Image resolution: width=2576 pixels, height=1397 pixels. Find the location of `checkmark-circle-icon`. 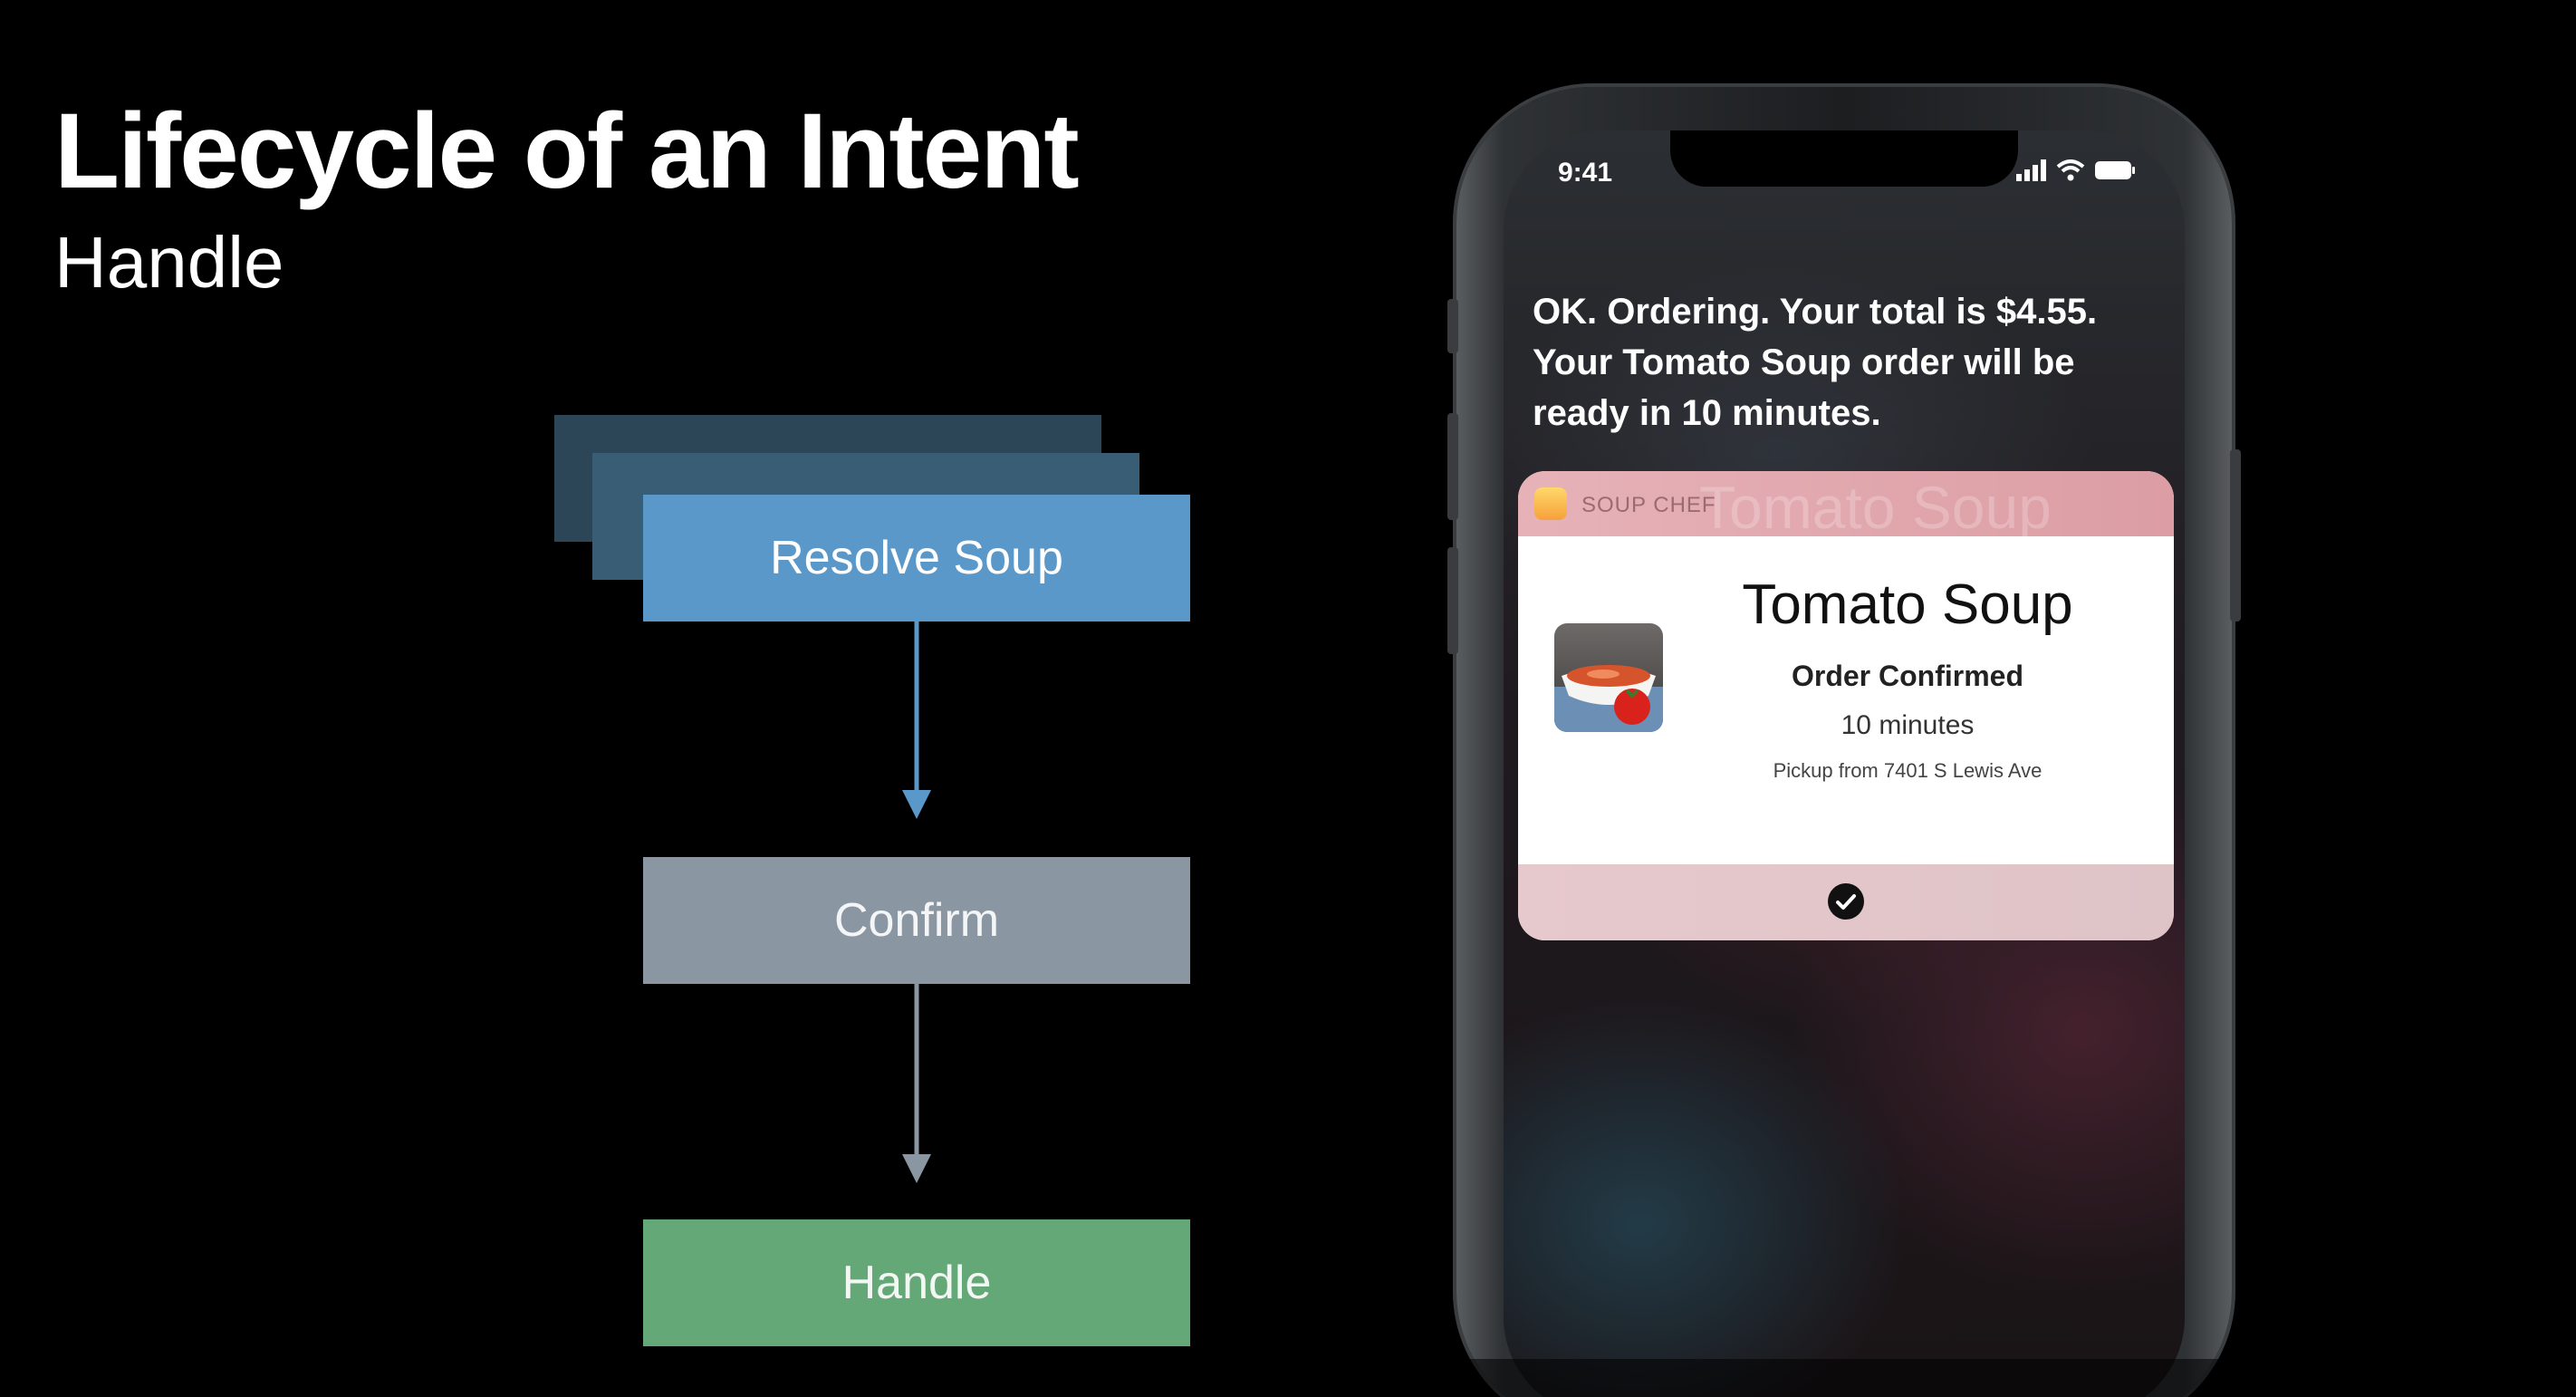

checkmark-circle-icon is located at coordinates (1846, 901).